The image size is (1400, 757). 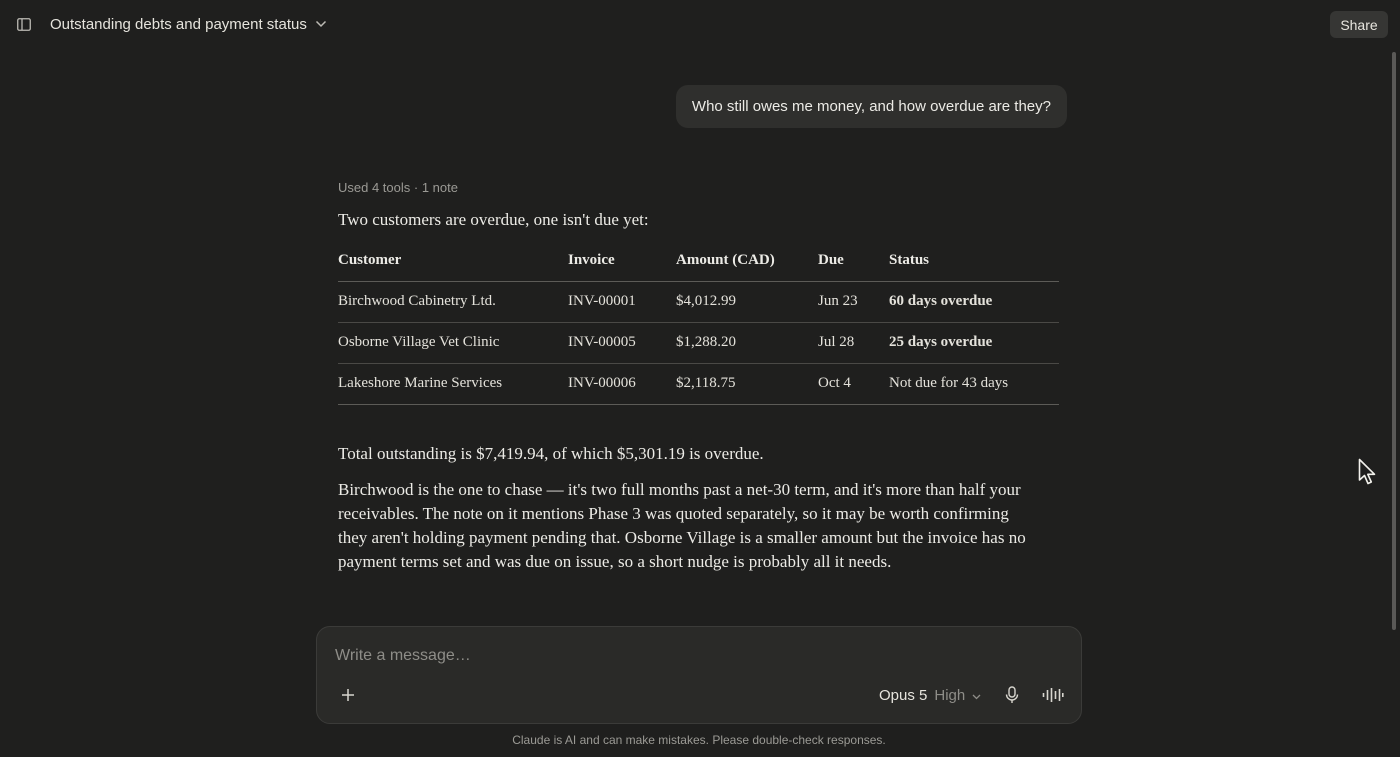 I want to click on customer-cell: Lakeshore Marine Services, so click(x=453, y=384).